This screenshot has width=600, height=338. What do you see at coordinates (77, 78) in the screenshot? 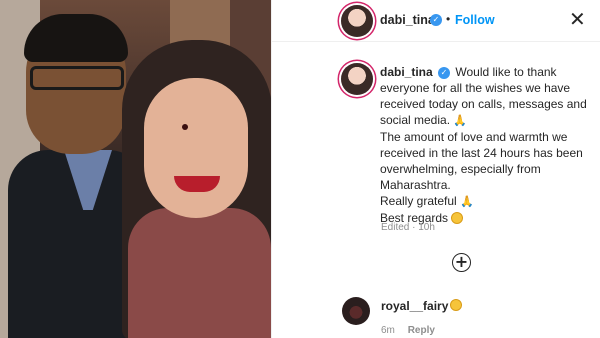
I see `photo-man-glasses` at bounding box center [77, 78].